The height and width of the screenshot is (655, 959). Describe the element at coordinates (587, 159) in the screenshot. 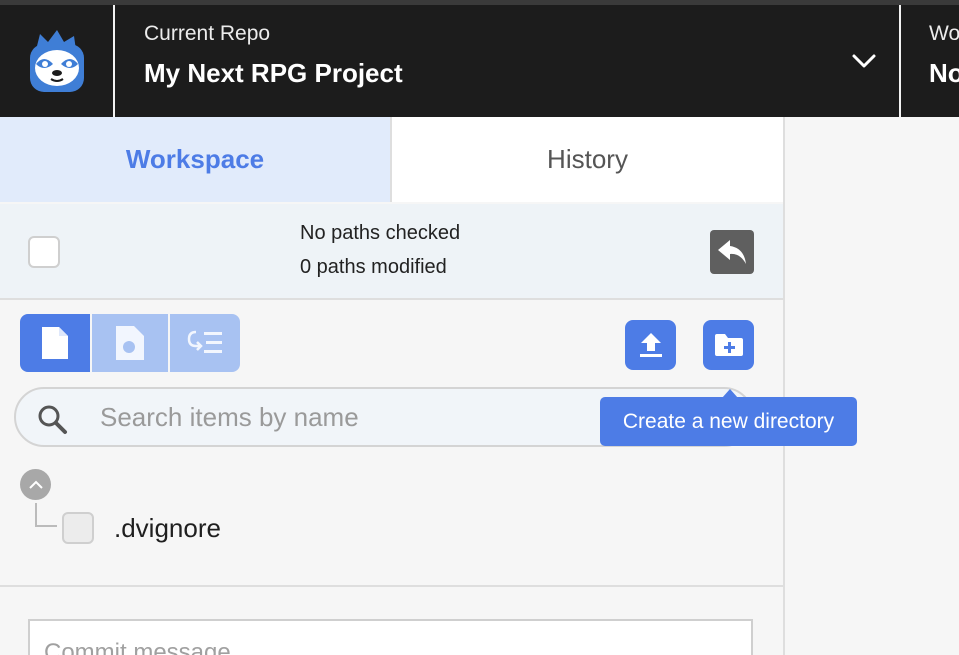

I see `tab-history: History` at that location.